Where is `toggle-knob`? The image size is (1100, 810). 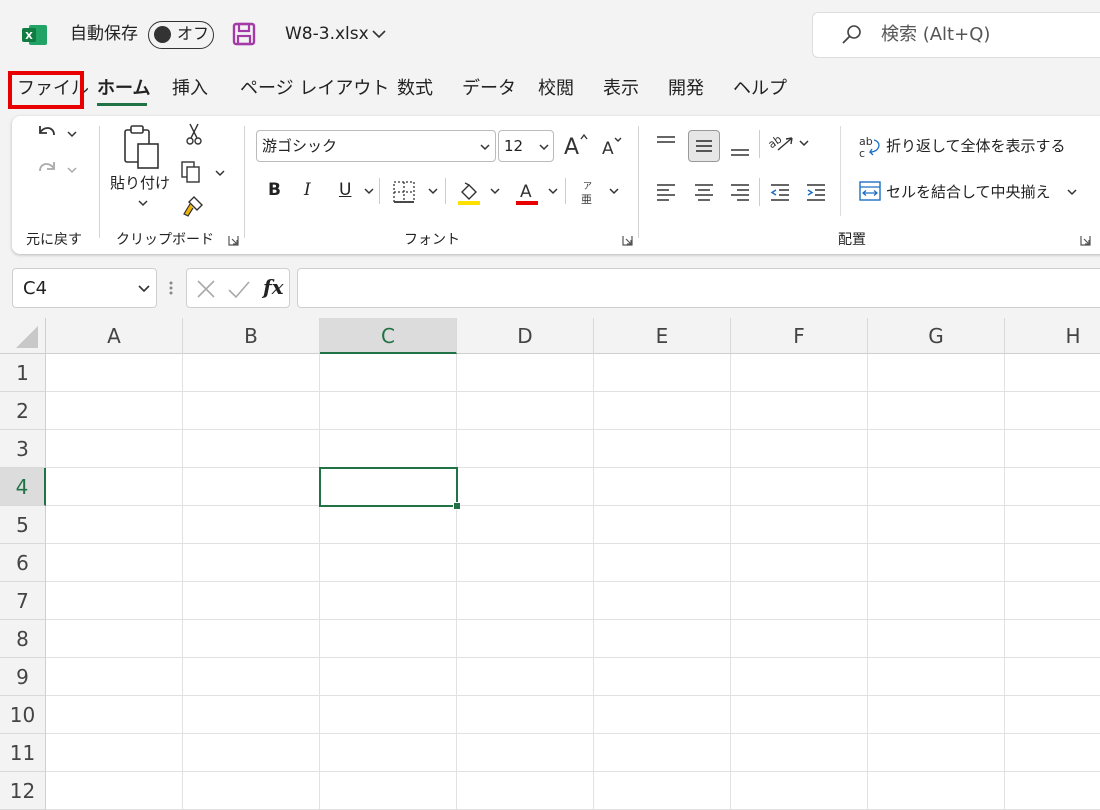
toggle-knob is located at coordinates (162, 34).